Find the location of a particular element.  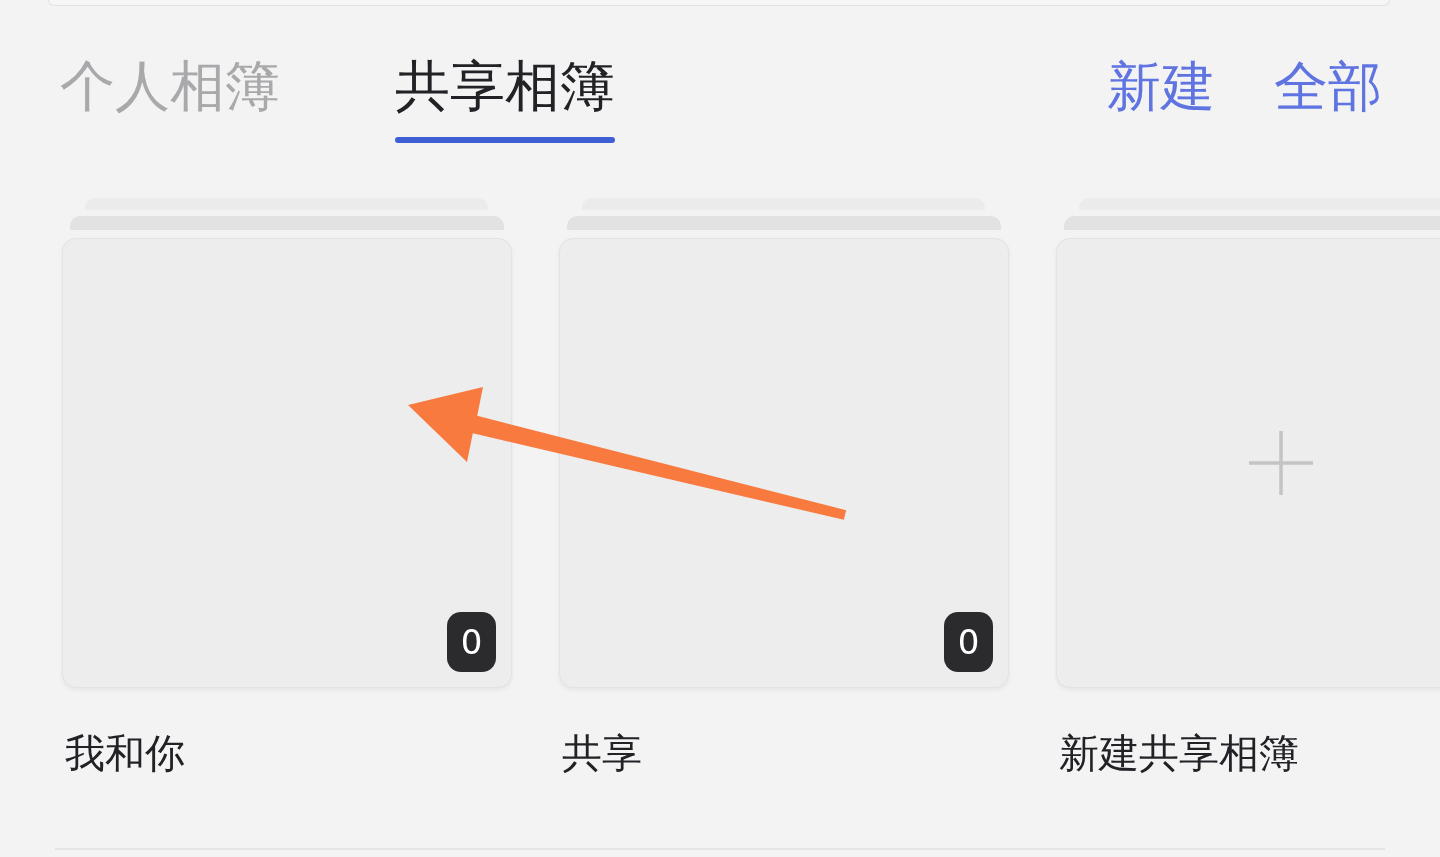

album-name: 我和你 is located at coordinates (125, 753).